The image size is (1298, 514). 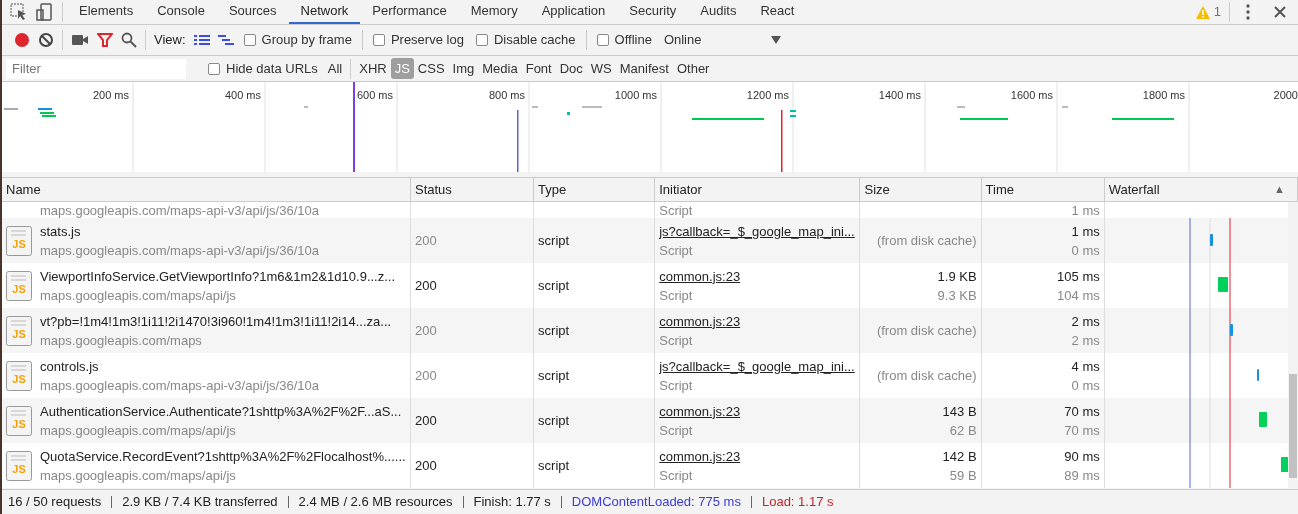 What do you see at coordinates (1201, 189) in the screenshot?
I see `column-header: Waterfall ▲` at bounding box center [1201, 189].